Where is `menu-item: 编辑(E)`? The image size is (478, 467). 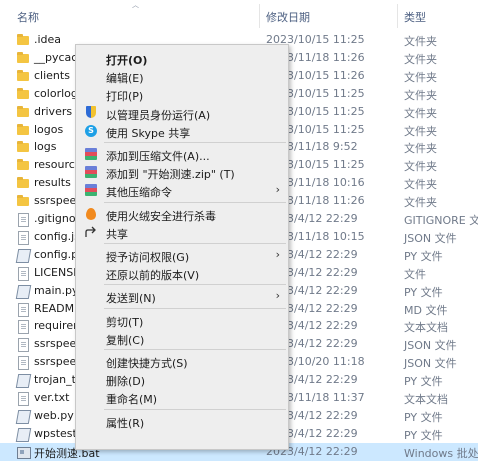 menu-item: 编辑(E) is located at coordinates (182, 76).